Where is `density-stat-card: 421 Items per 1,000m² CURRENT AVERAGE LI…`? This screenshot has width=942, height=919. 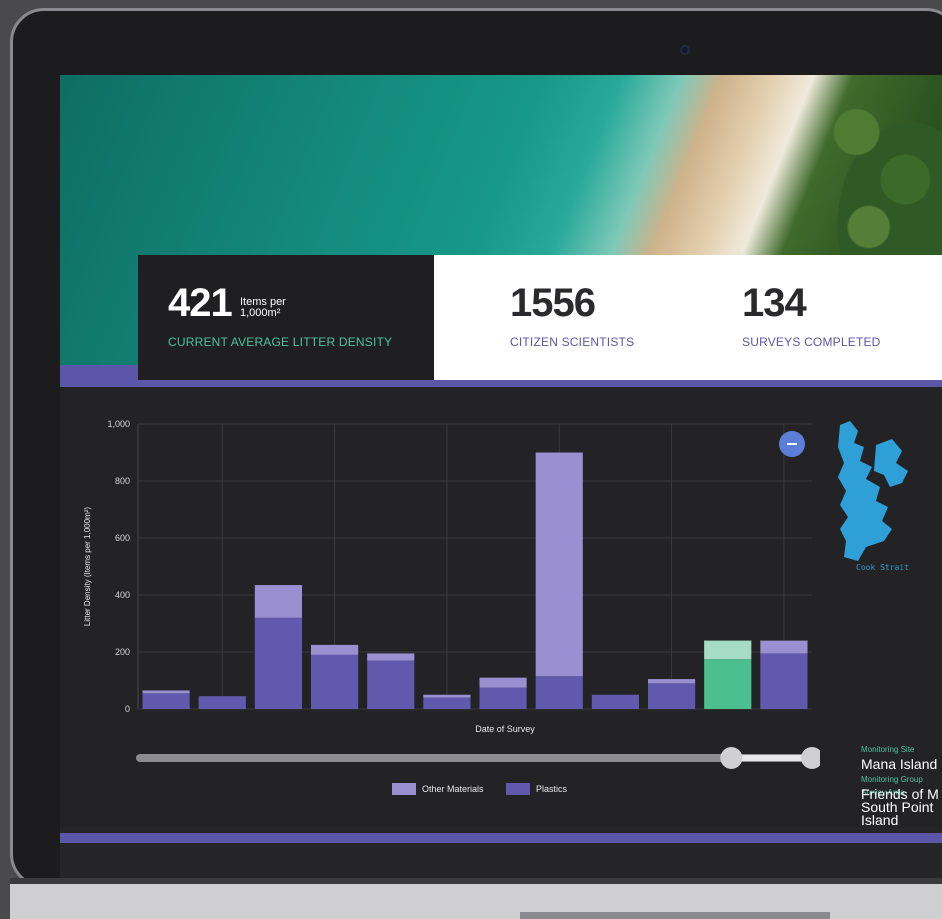
density-stat-card: 421 Items per 1,000m² CURRENT AVERAGE LI… is located at coordinates (286, 317).